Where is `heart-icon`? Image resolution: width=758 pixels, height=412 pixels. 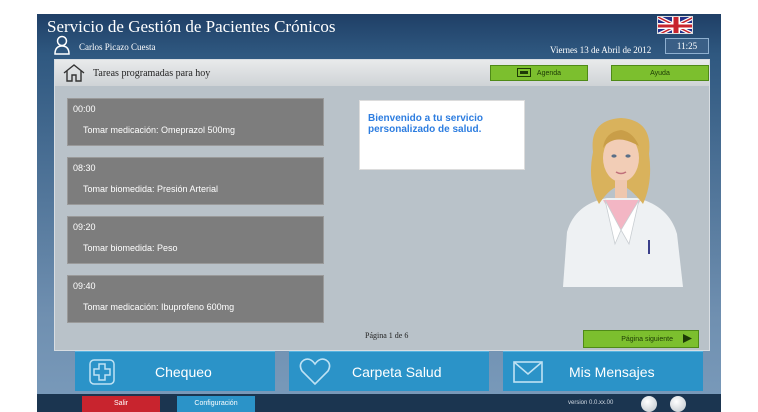 heart-icon is located at coordinates (315, 373).